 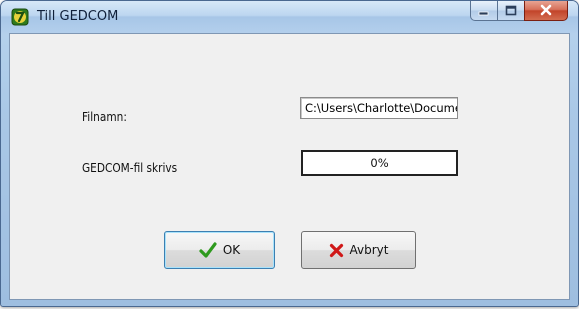 I want to click on title-bar: Till GEDCOM, so click(x=289, y=17).